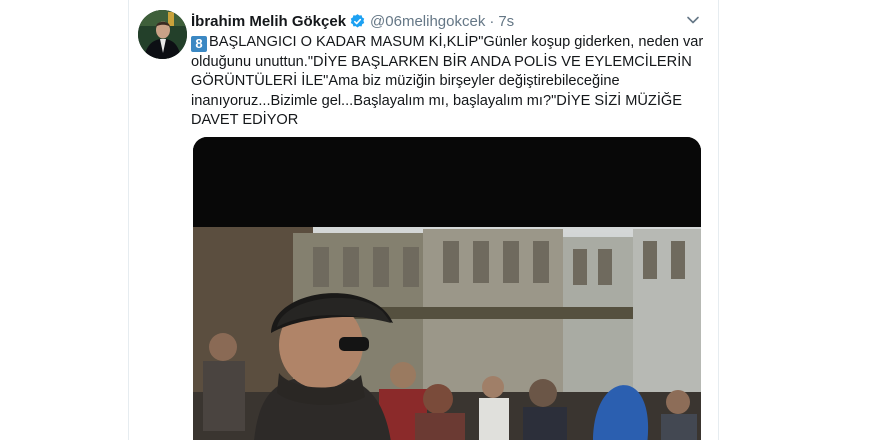 The width and height of the screenshot is (880, 440). Describe the element at coordinates (693, 20) in the screenshot. I see `chevron-down-icon` at that location.